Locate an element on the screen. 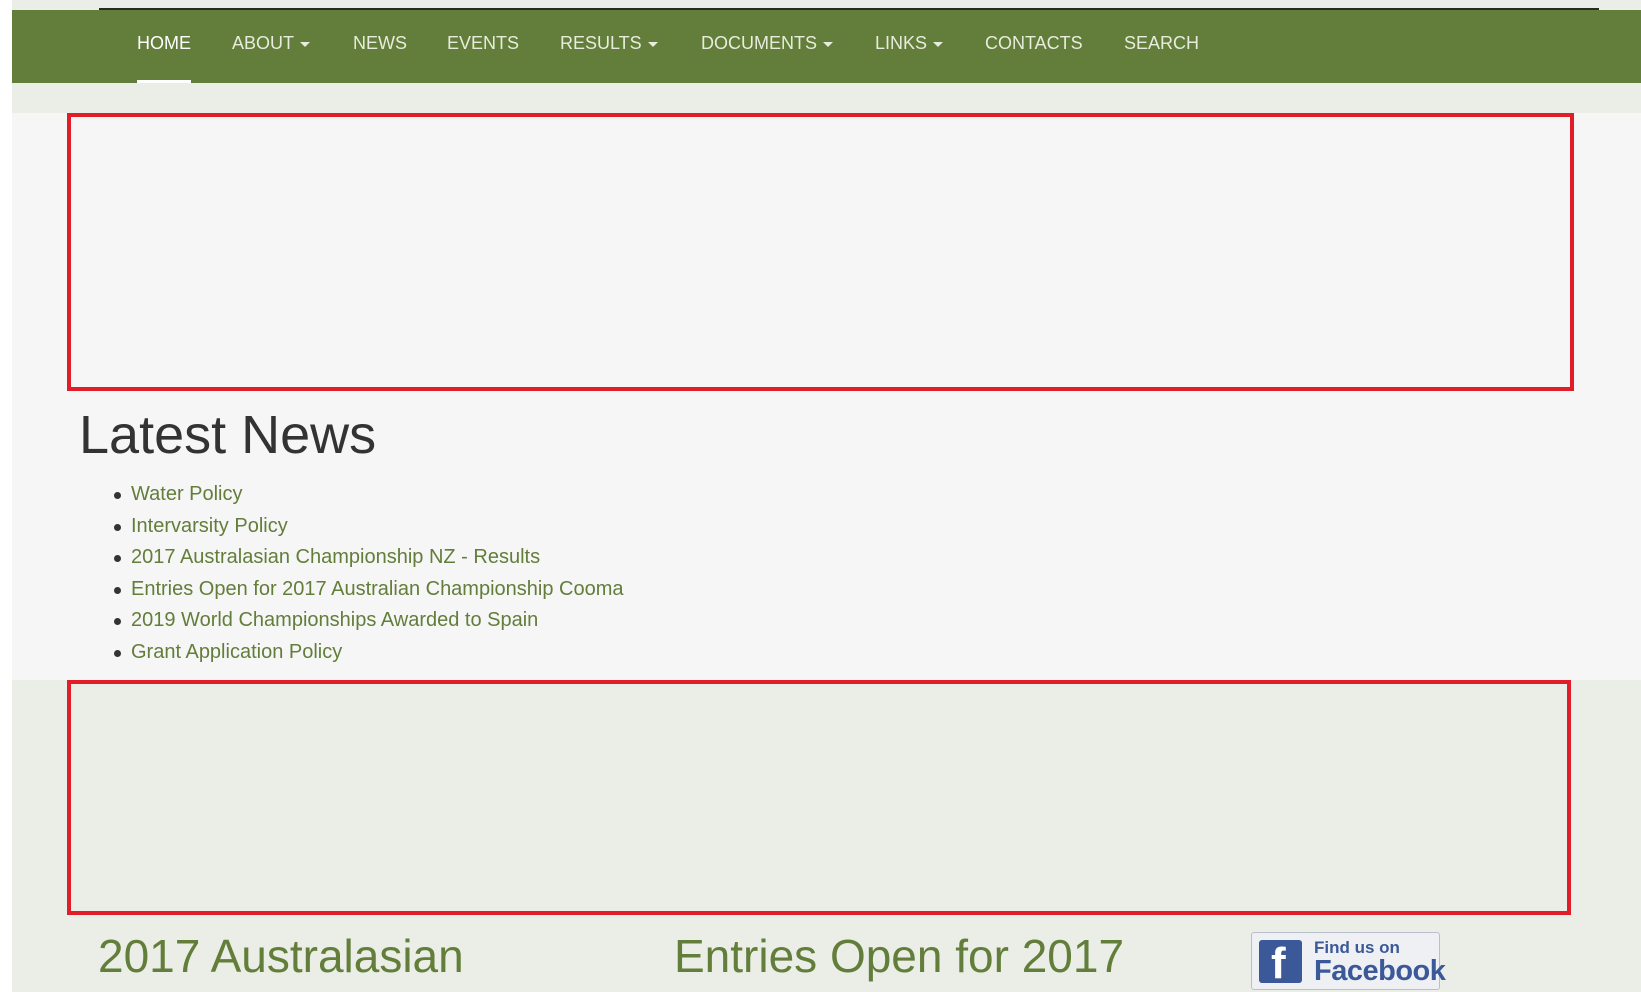  nav-item-search: SEARCH is located at coordinates (1161, 46).